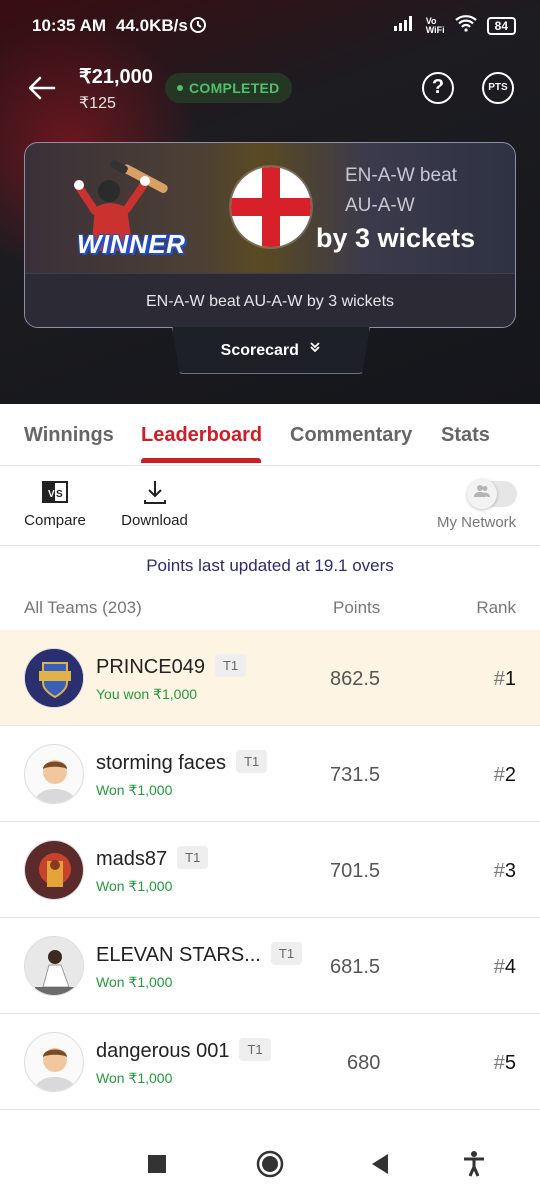 The height and width of the screenshot is (1200, 540). What do you see at coordinates (234, 88) in the screenshot?
I see `status-badge-label: COMPLETED` at bounding box center [234, 88].